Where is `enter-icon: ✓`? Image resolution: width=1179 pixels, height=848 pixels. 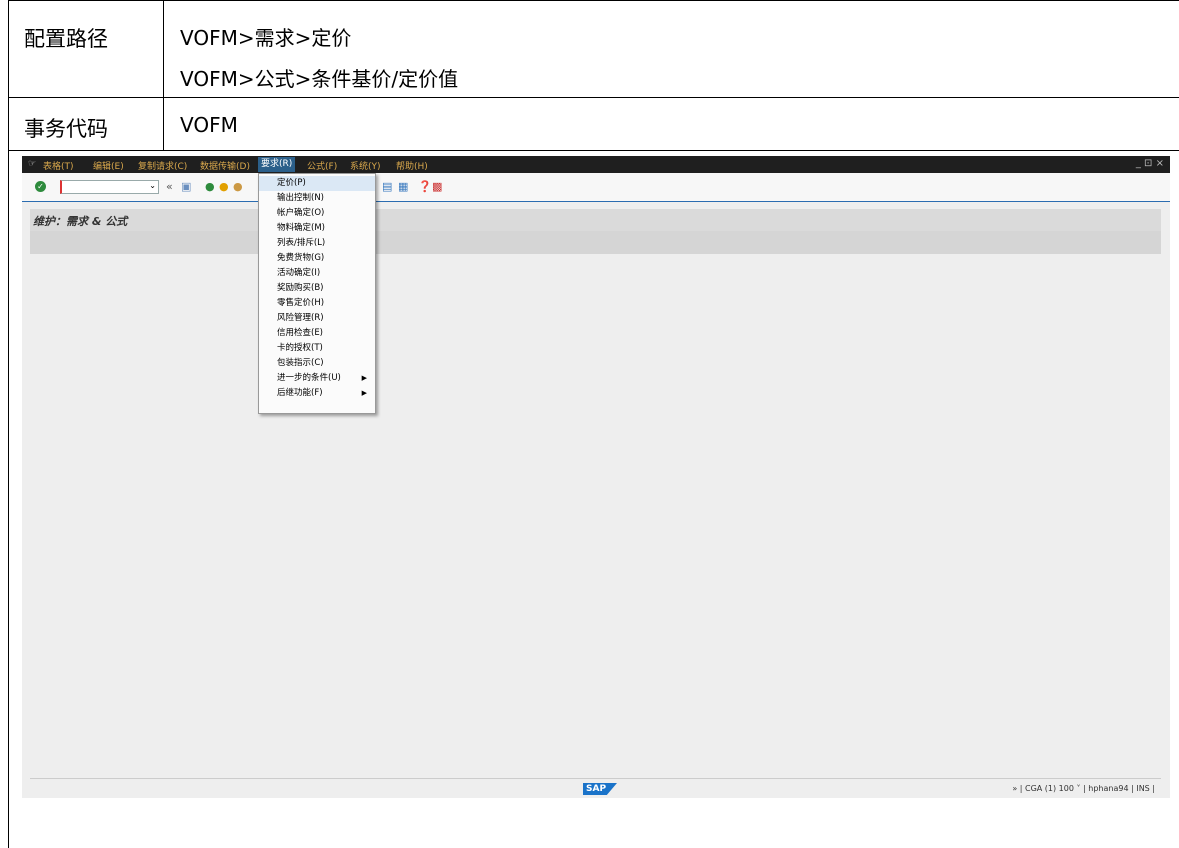
enter-icon: ✓ is located at coordinates (40, 186).